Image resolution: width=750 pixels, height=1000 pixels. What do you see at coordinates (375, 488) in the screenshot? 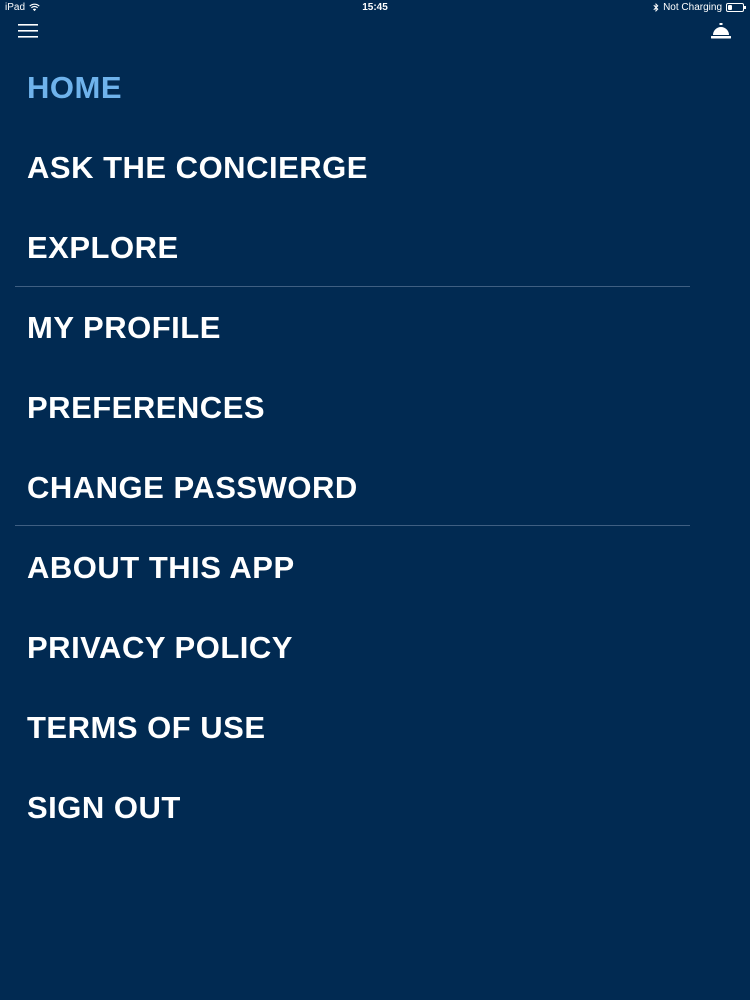
I see `nav-item-change-password: CHANGE PASSWORD` at bounding box center [375, 488].